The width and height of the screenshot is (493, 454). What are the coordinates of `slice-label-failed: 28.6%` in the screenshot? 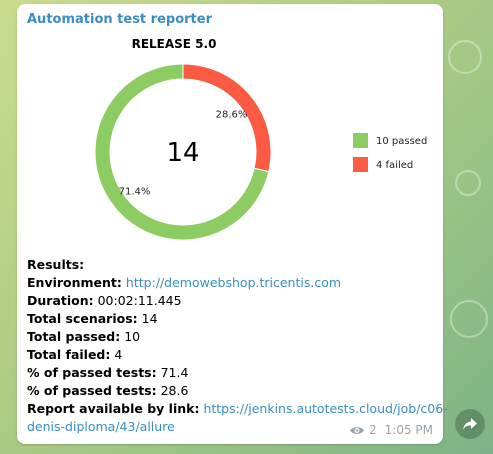 It's located at (232, 114).